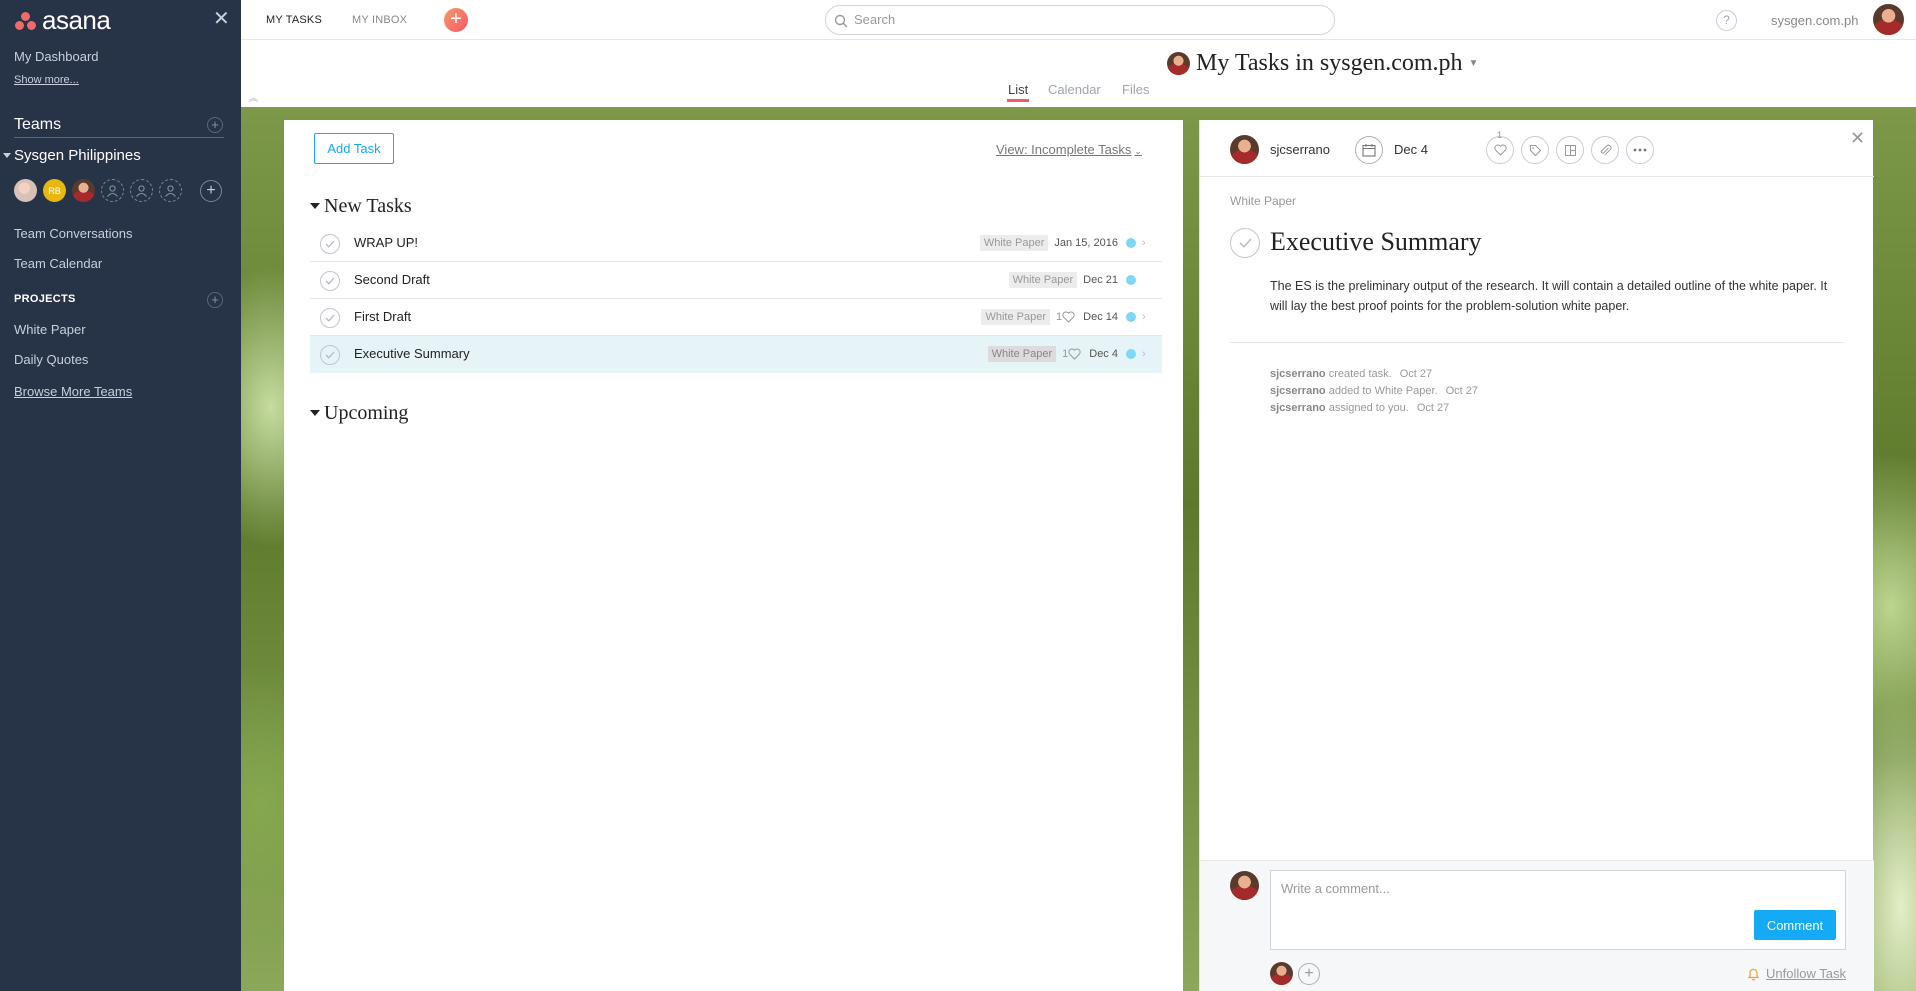 The image size is (1916, 991). What do you see at coordinates (1888, 19) in the screenshot?
I see `user-avatar` at bounding box center [1888, 19].